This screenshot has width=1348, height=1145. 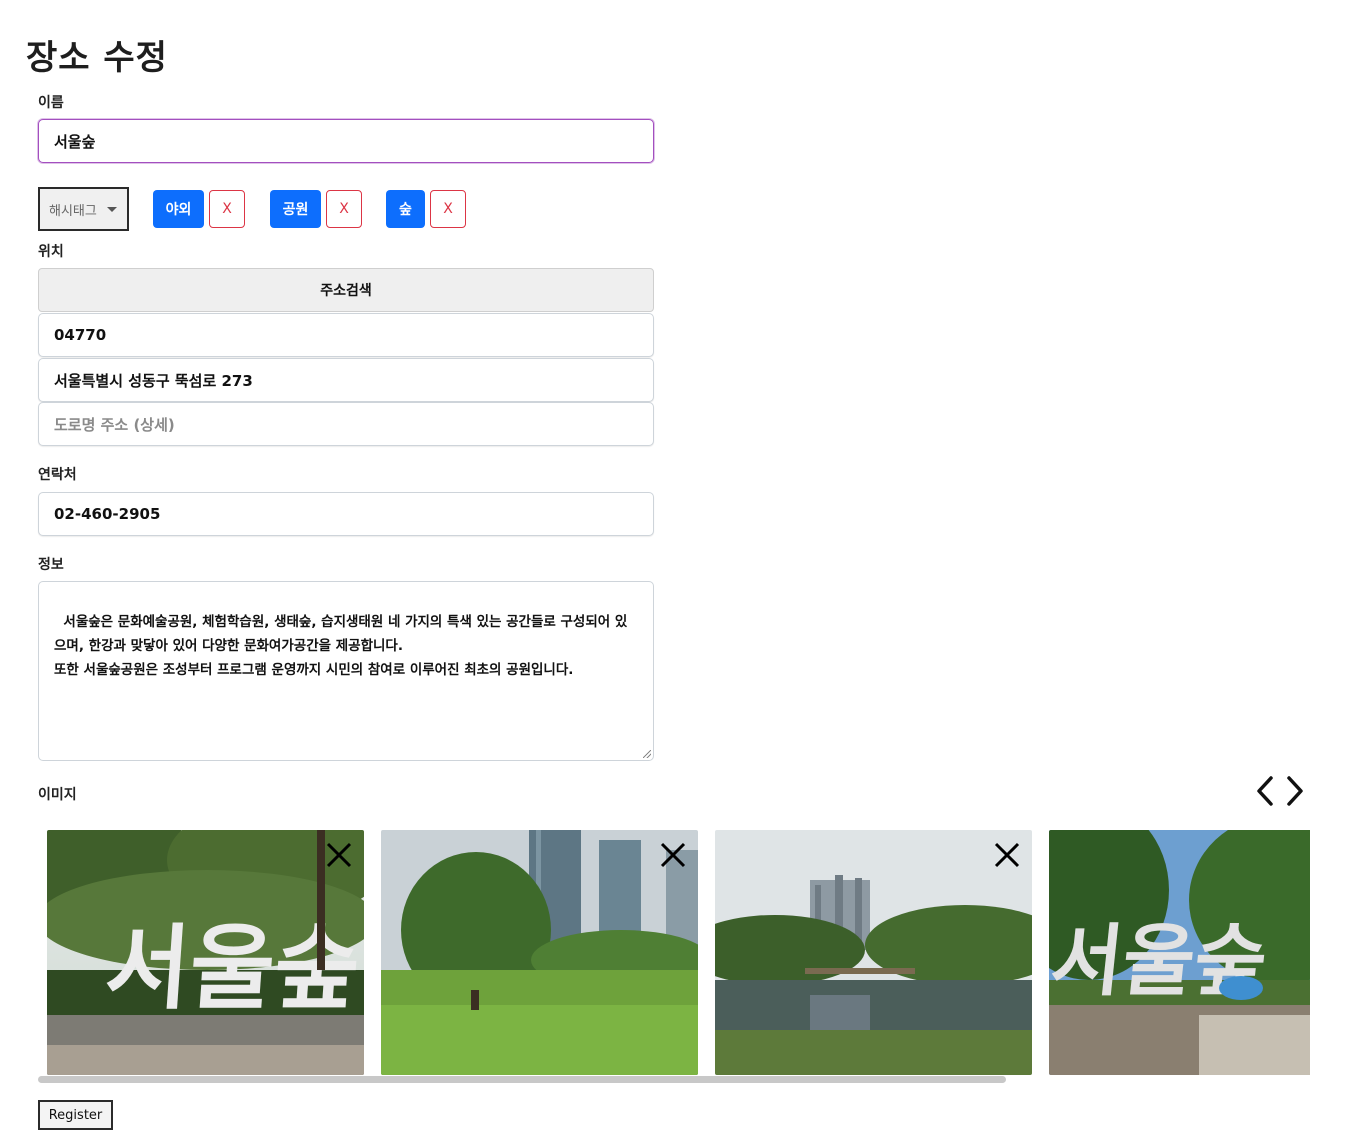 I want to click on gallery-nav, so click(x=1280, y=791).